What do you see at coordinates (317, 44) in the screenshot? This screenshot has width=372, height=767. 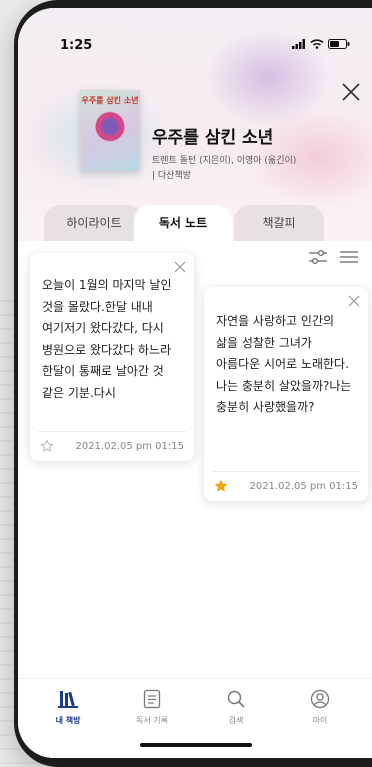 I see `wifi-icon` at bounding box center [317, 44].